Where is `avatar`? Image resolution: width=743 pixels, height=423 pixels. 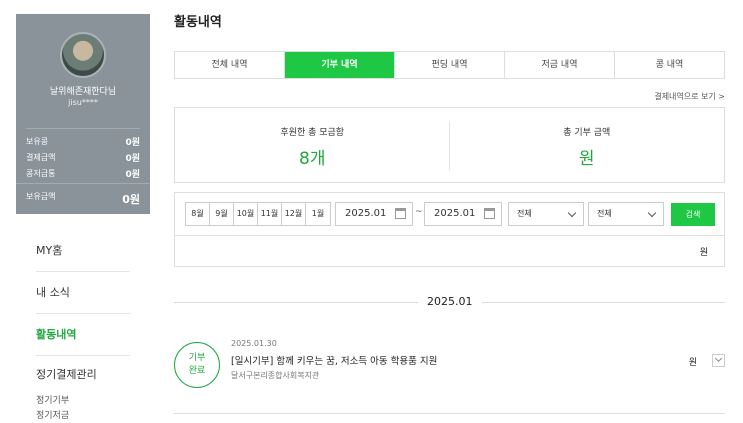 avatar is located at coordinates (83, 55).